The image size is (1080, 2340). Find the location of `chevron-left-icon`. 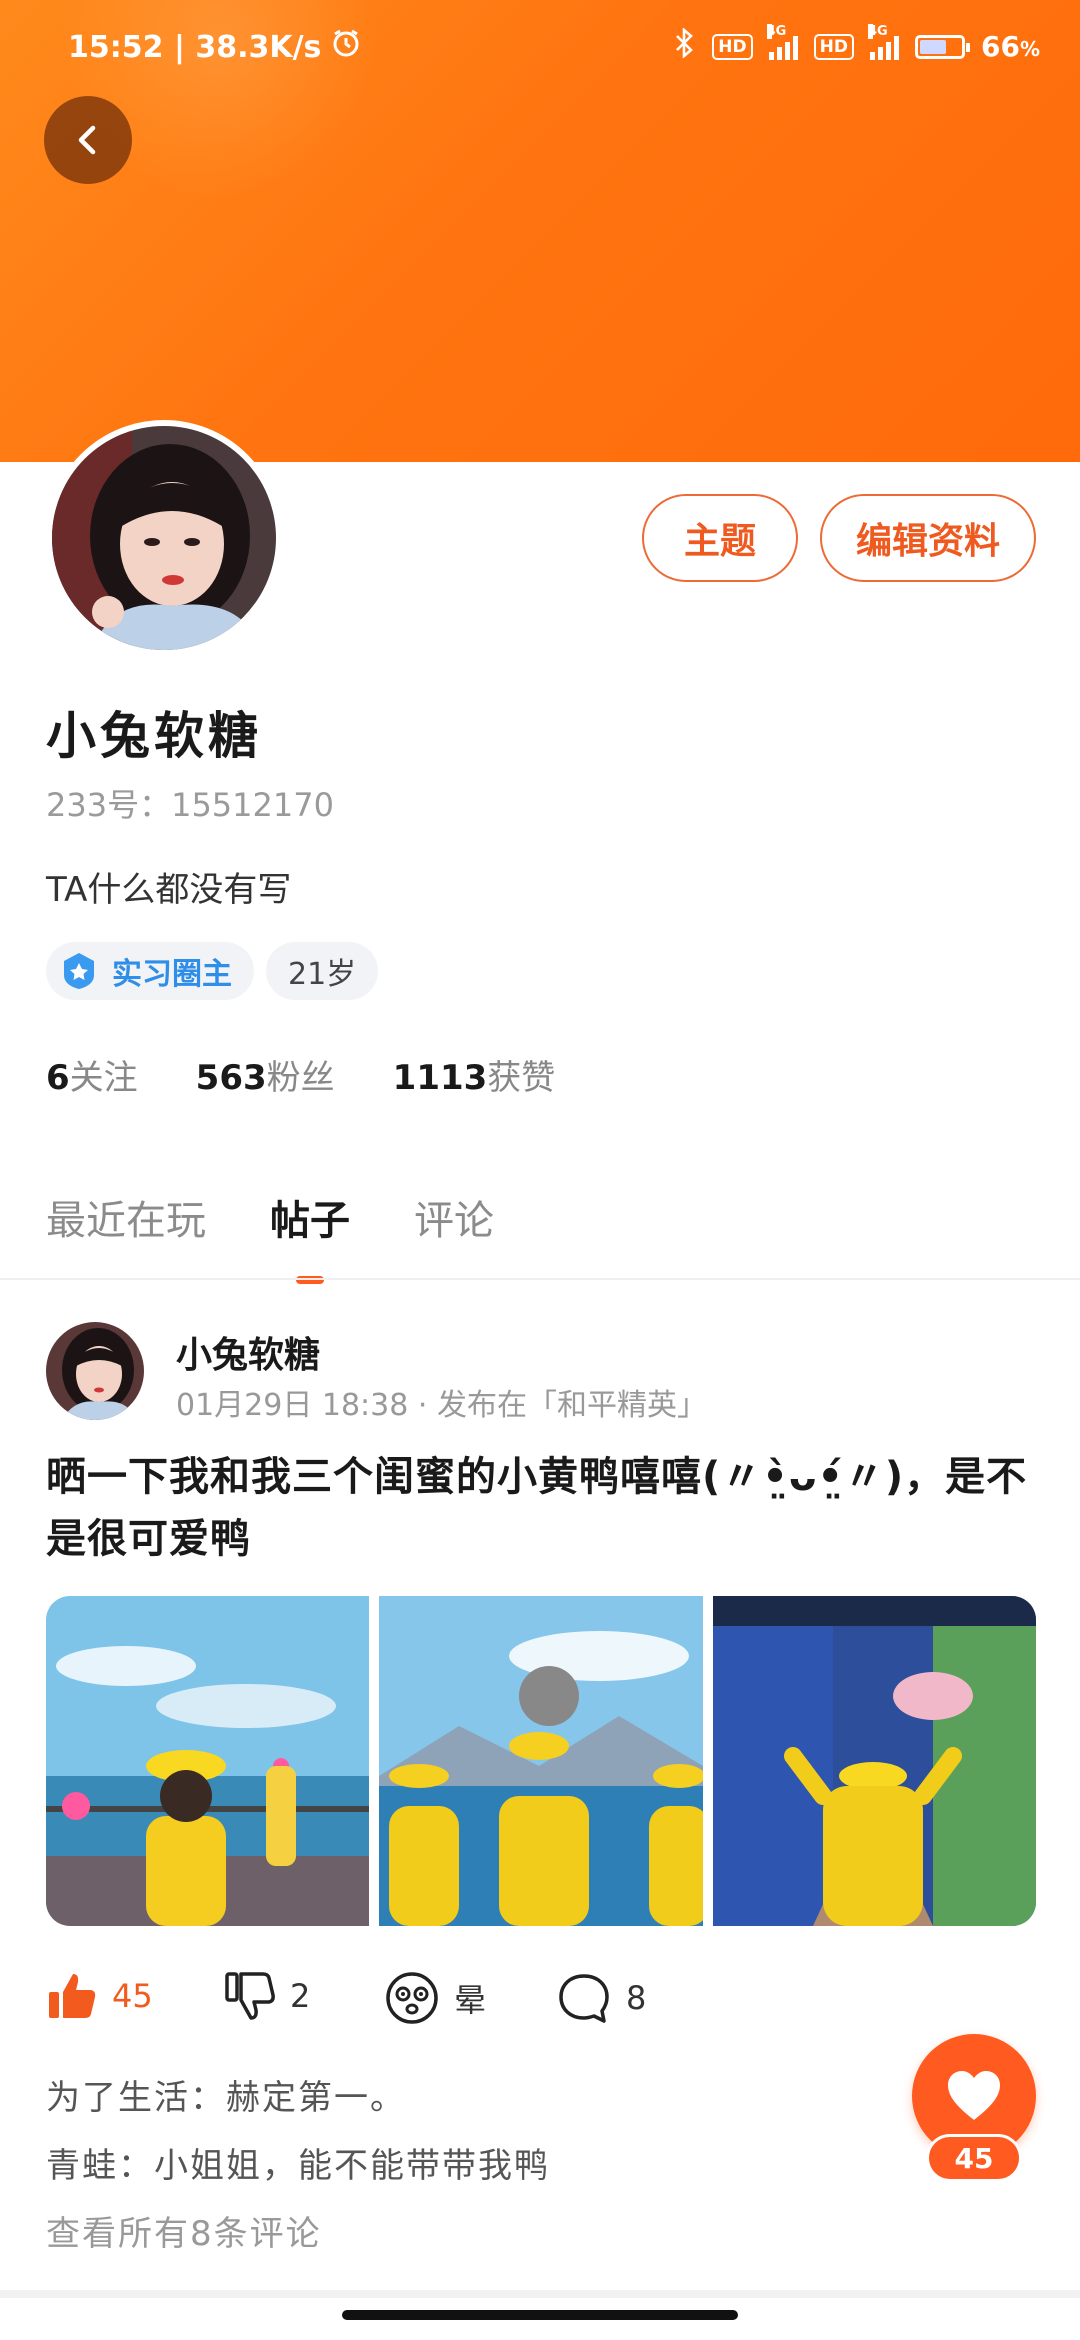

chevron-left-icon is located at coordinates (87, 140).